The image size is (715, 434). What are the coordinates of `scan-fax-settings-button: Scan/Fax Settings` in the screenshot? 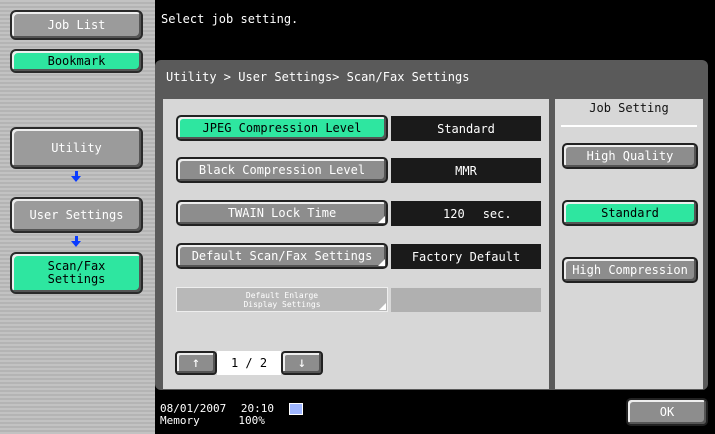 It's located at (76, 273).